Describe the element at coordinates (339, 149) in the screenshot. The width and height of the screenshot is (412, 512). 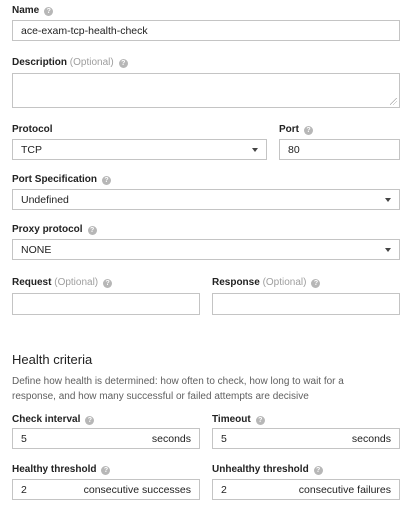
I see `port-input: 80` at that location.